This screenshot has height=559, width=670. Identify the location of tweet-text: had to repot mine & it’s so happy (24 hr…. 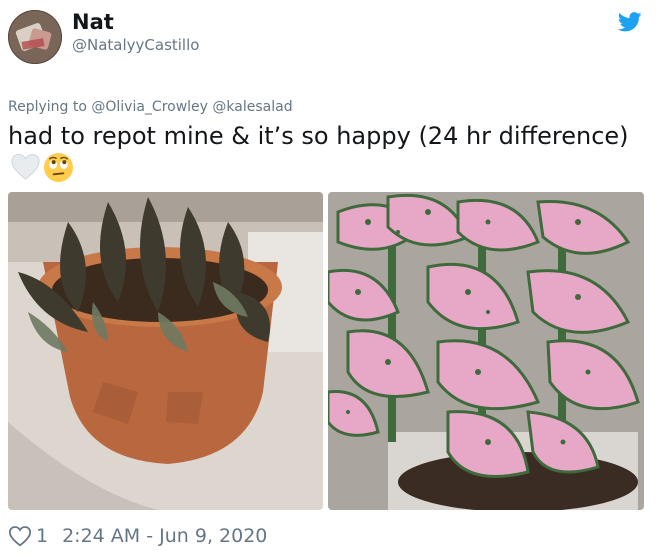
(318, 136).